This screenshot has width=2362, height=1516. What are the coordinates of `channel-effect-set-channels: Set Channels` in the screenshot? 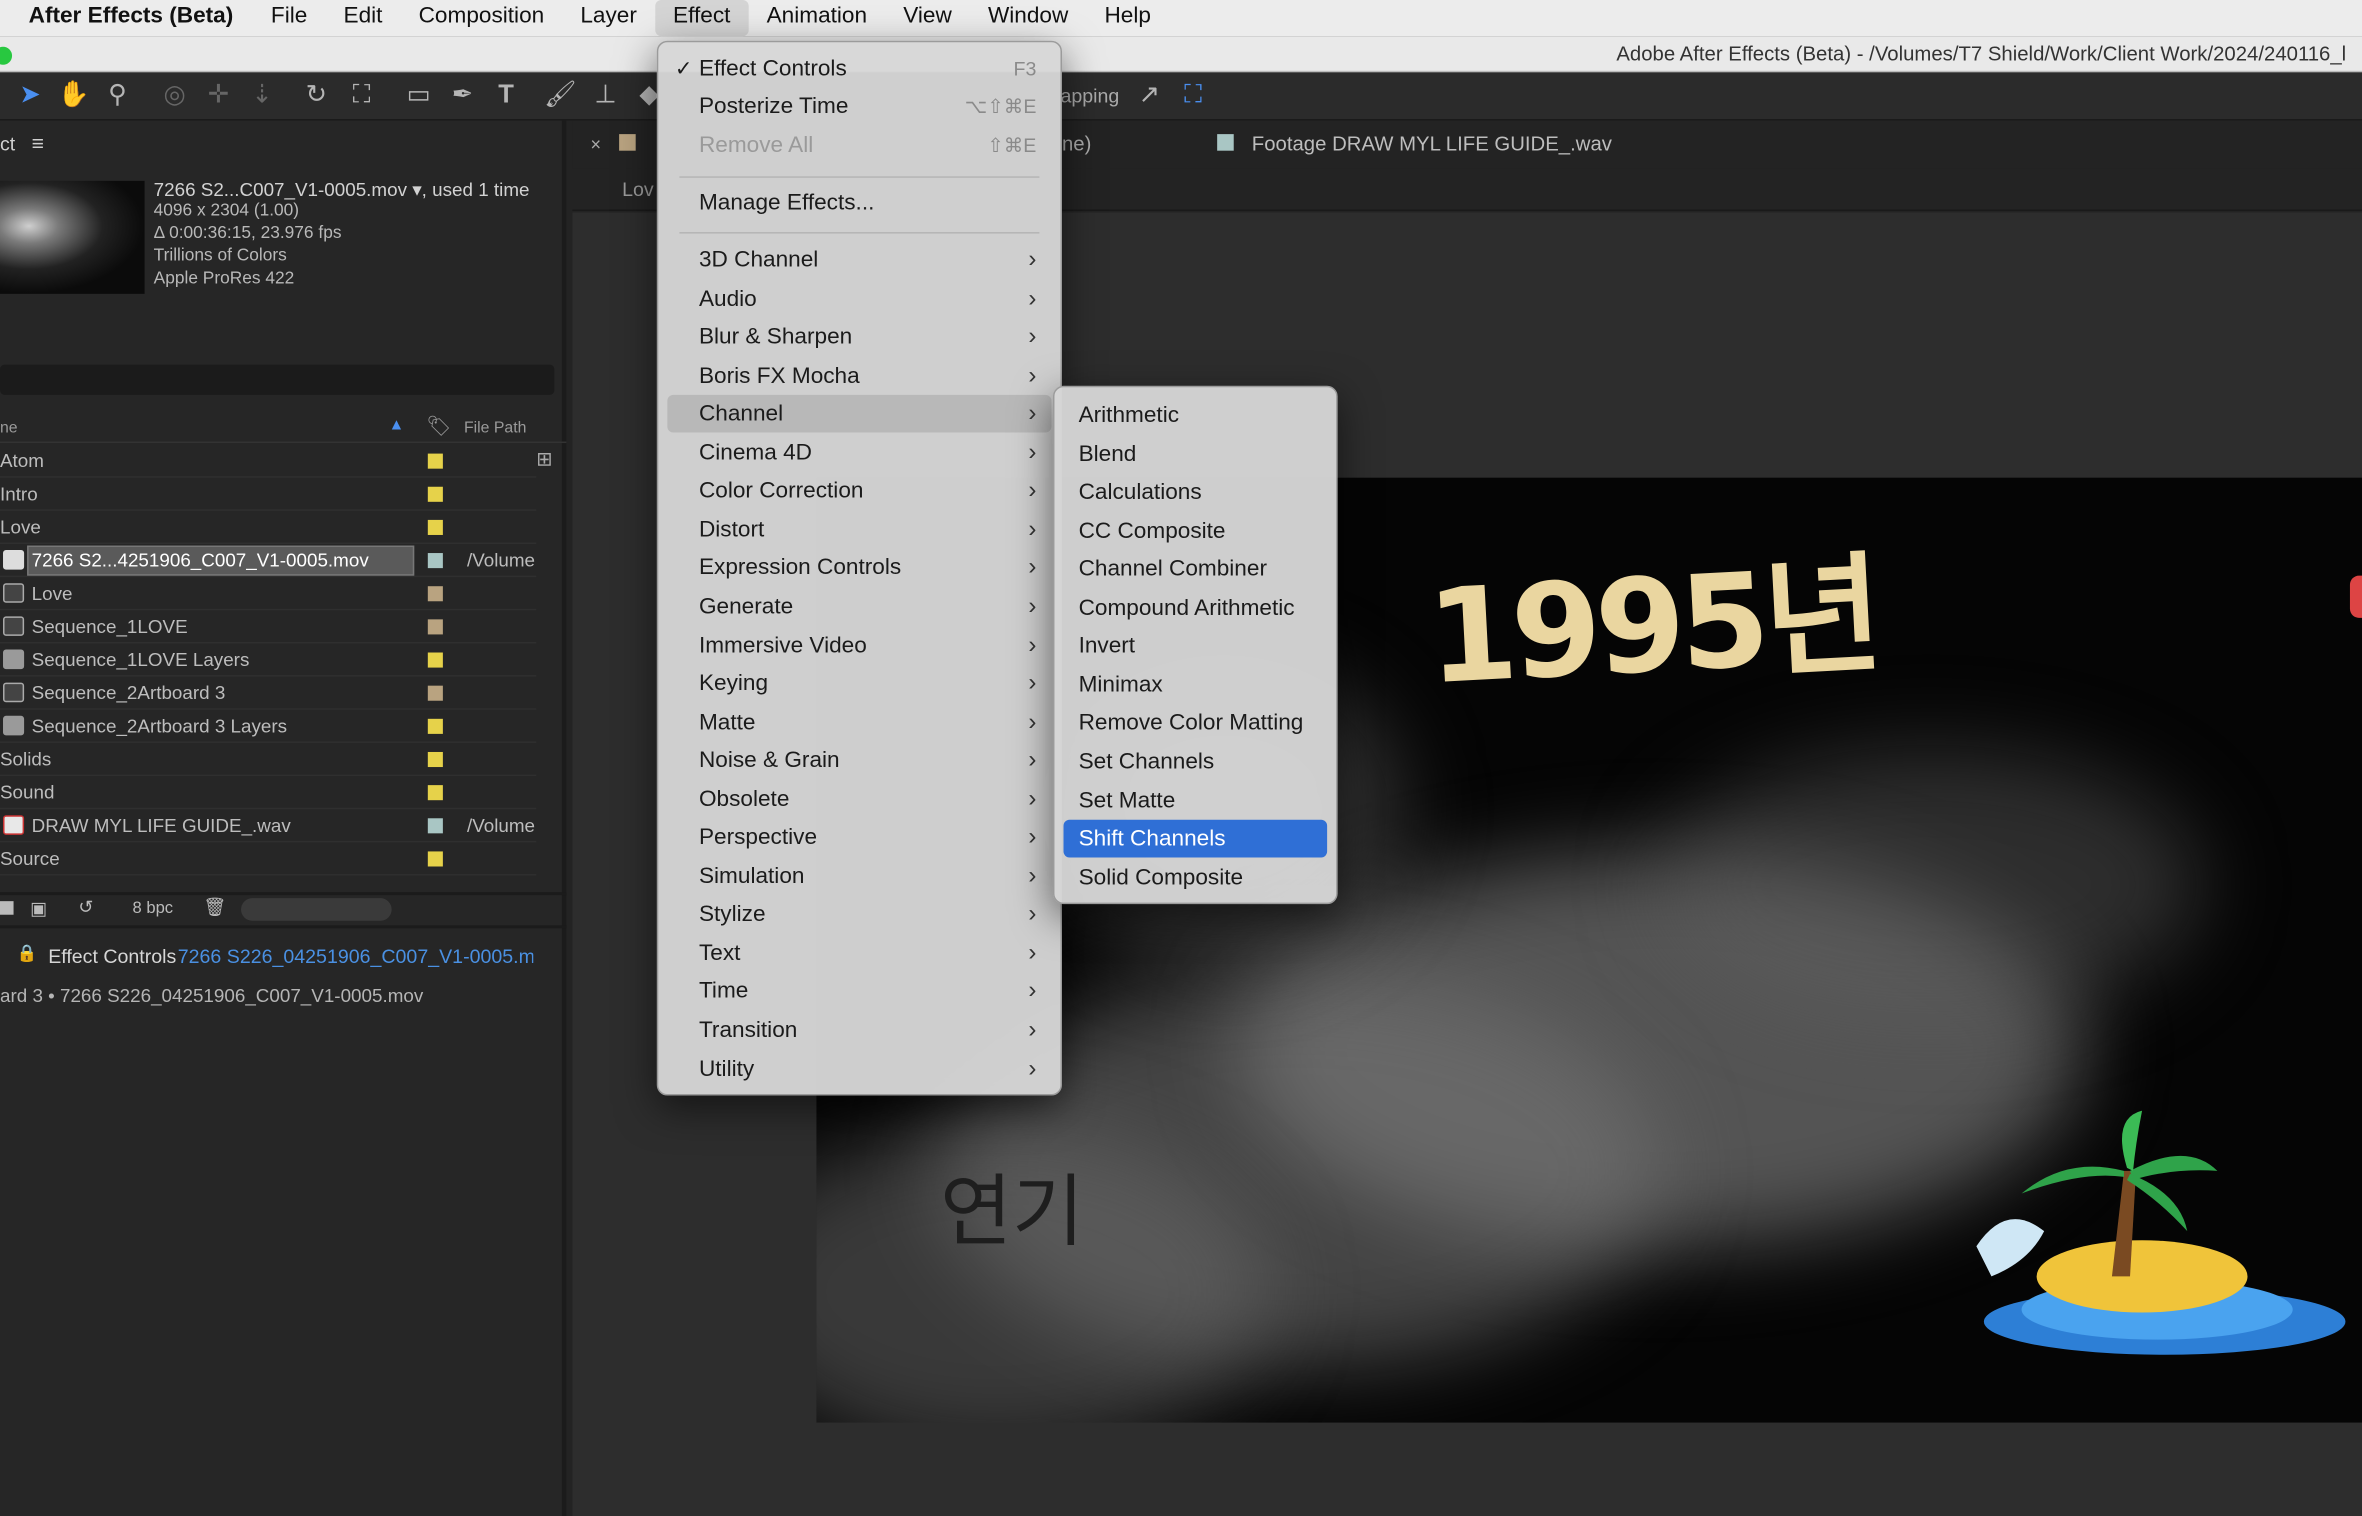 It's located at (1196, 762).